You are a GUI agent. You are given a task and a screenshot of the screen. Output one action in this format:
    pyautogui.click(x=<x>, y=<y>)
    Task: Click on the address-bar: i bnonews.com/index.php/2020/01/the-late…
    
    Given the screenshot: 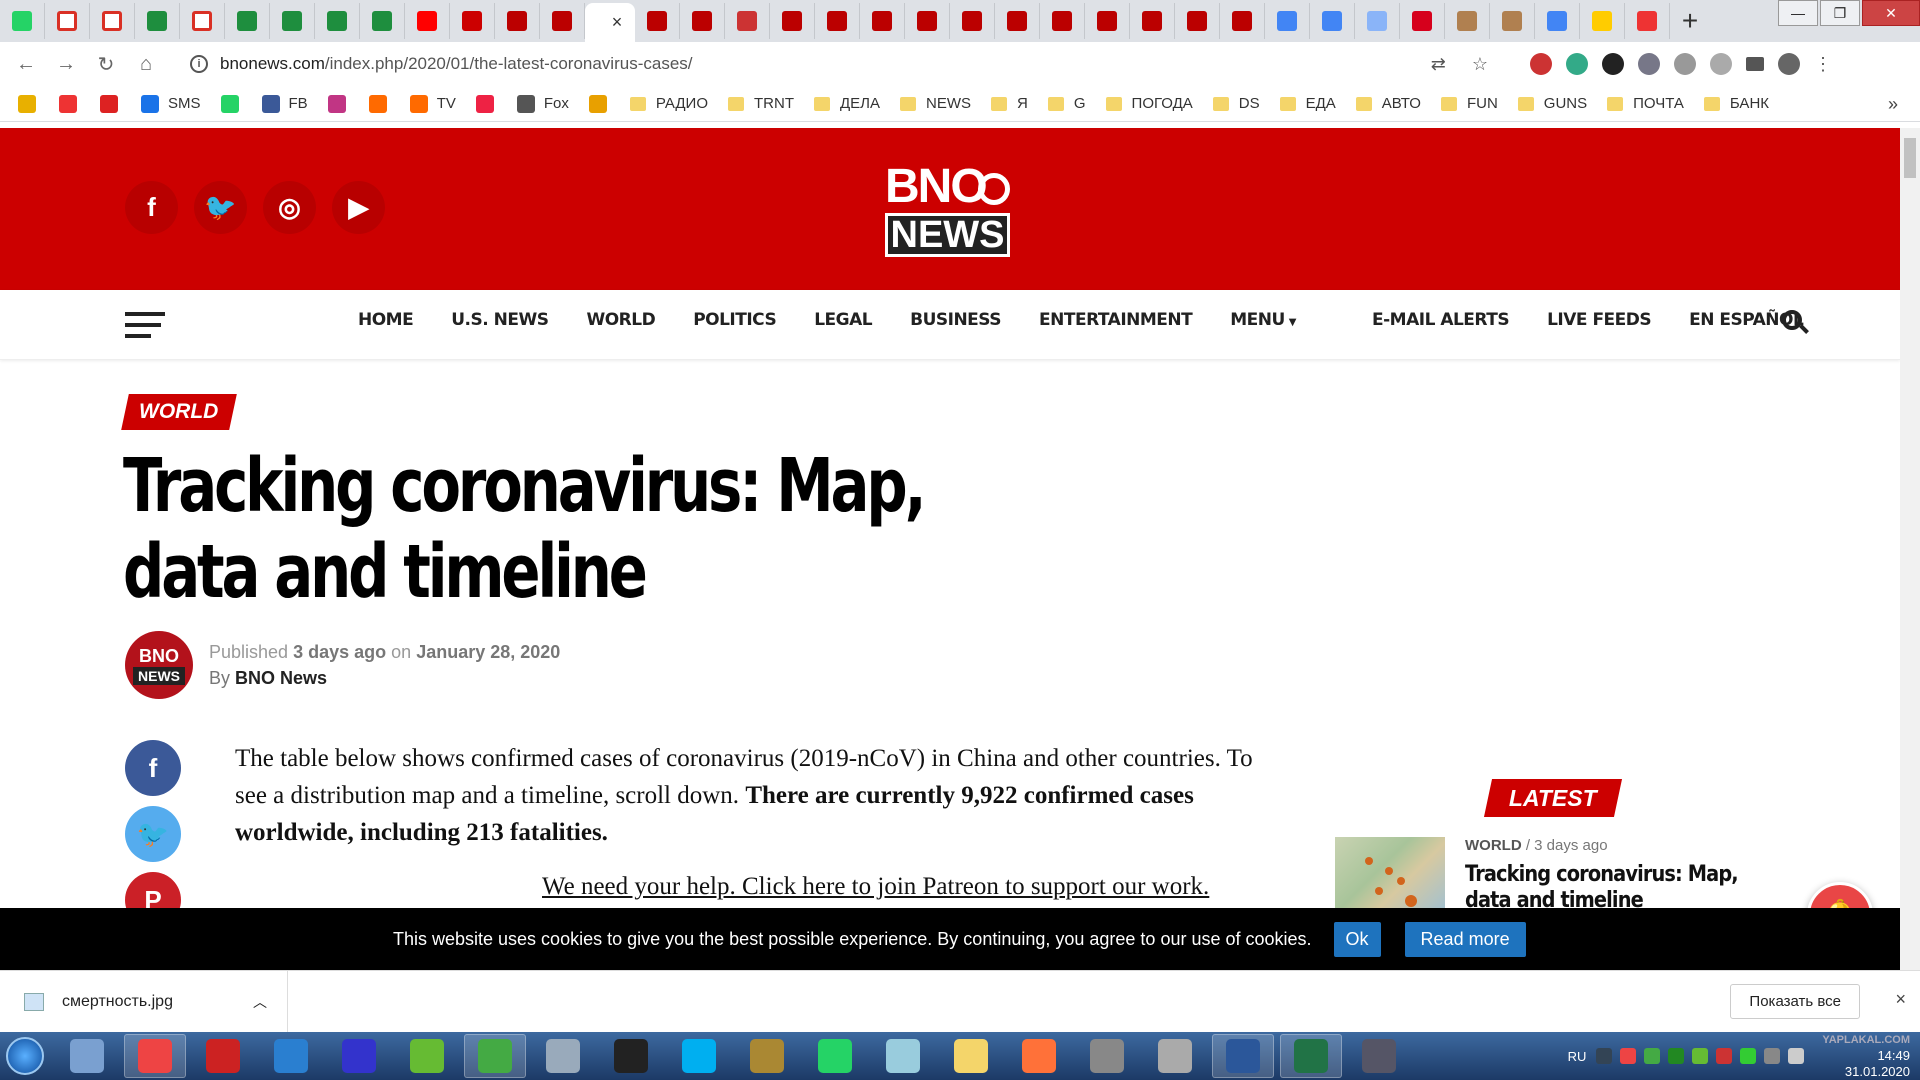 What is the action you would take?
    pyautogui.click(x=839, y=64)
    